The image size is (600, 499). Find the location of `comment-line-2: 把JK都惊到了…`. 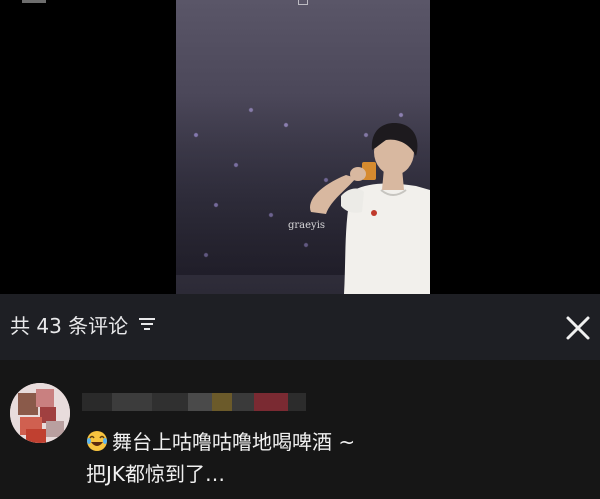

comment-line-2: 把JK都惊到了… is located at coordinates (156, 474).